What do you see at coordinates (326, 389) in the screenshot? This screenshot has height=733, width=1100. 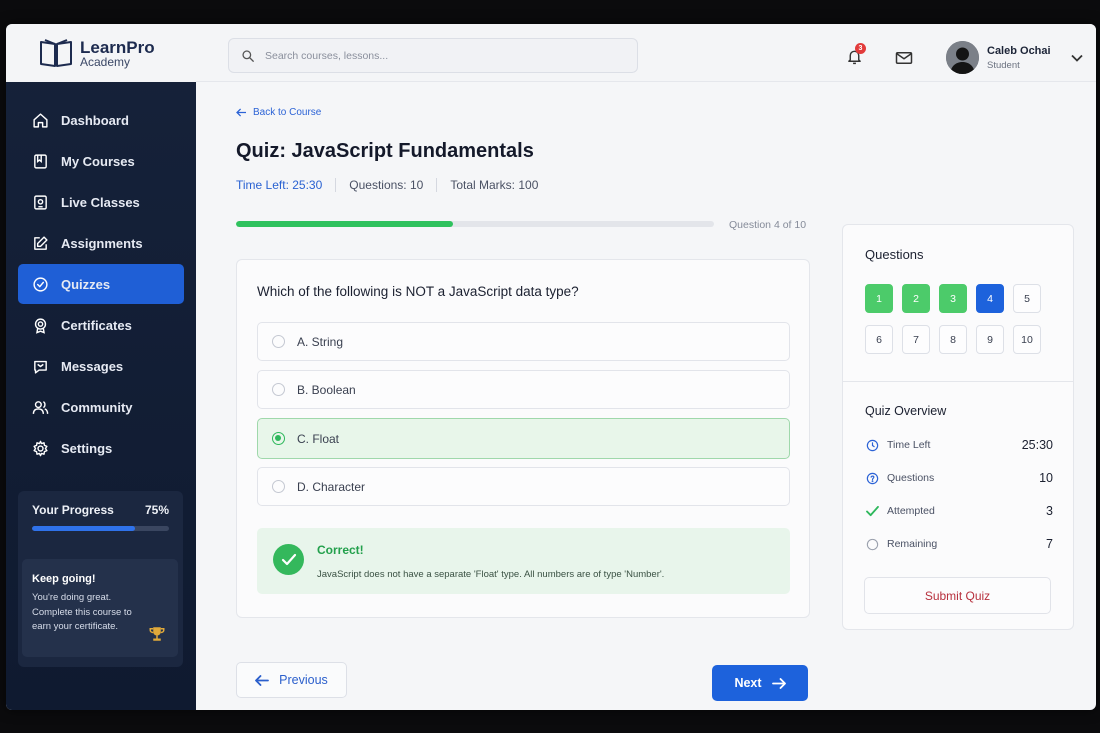 I see `option-label: B. Boolean` at bounding box center [326, 389].